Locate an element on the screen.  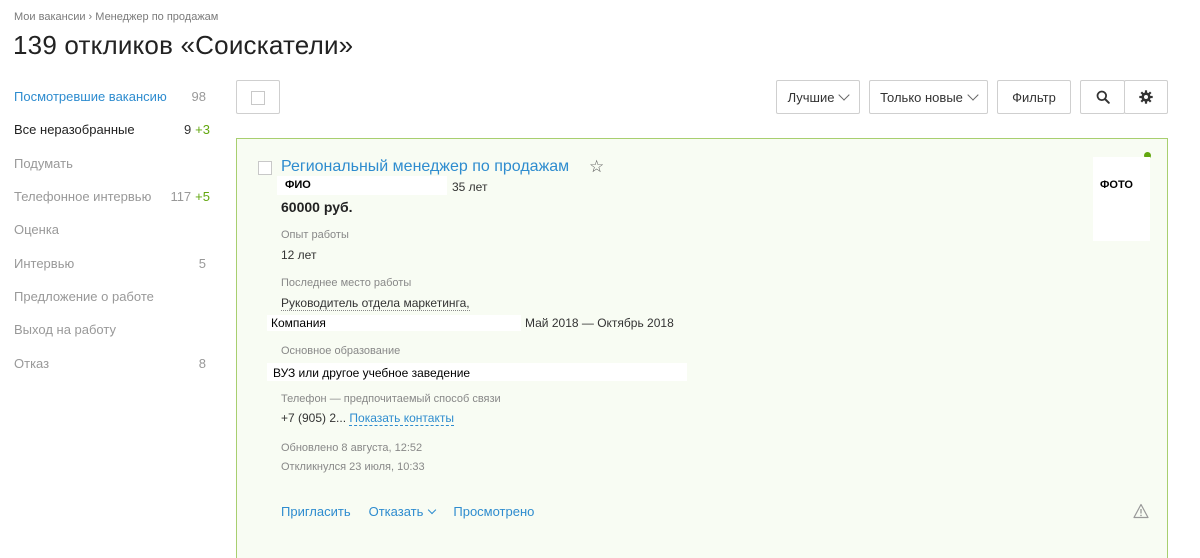
sidebar-item-label: Интервью is located at coordinates (44, 263).